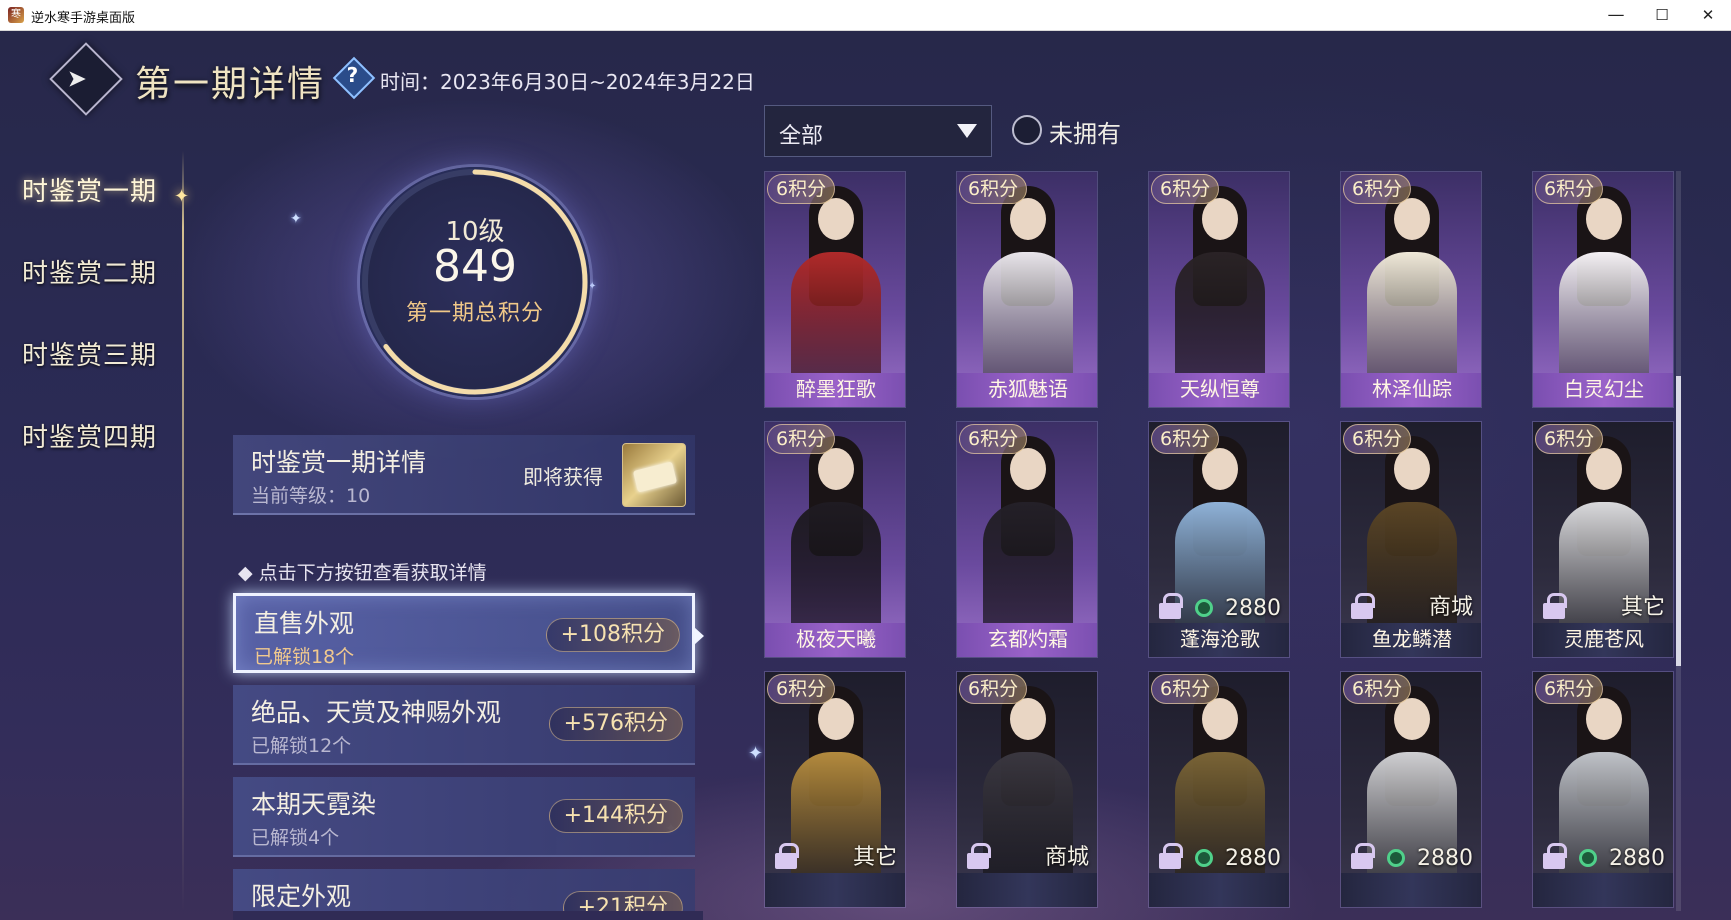  What do you see at coordinates (339, 462) in the screenshot?
I see `detail-title: 时鉴赏一期详情` at bounding box center [339, 462].